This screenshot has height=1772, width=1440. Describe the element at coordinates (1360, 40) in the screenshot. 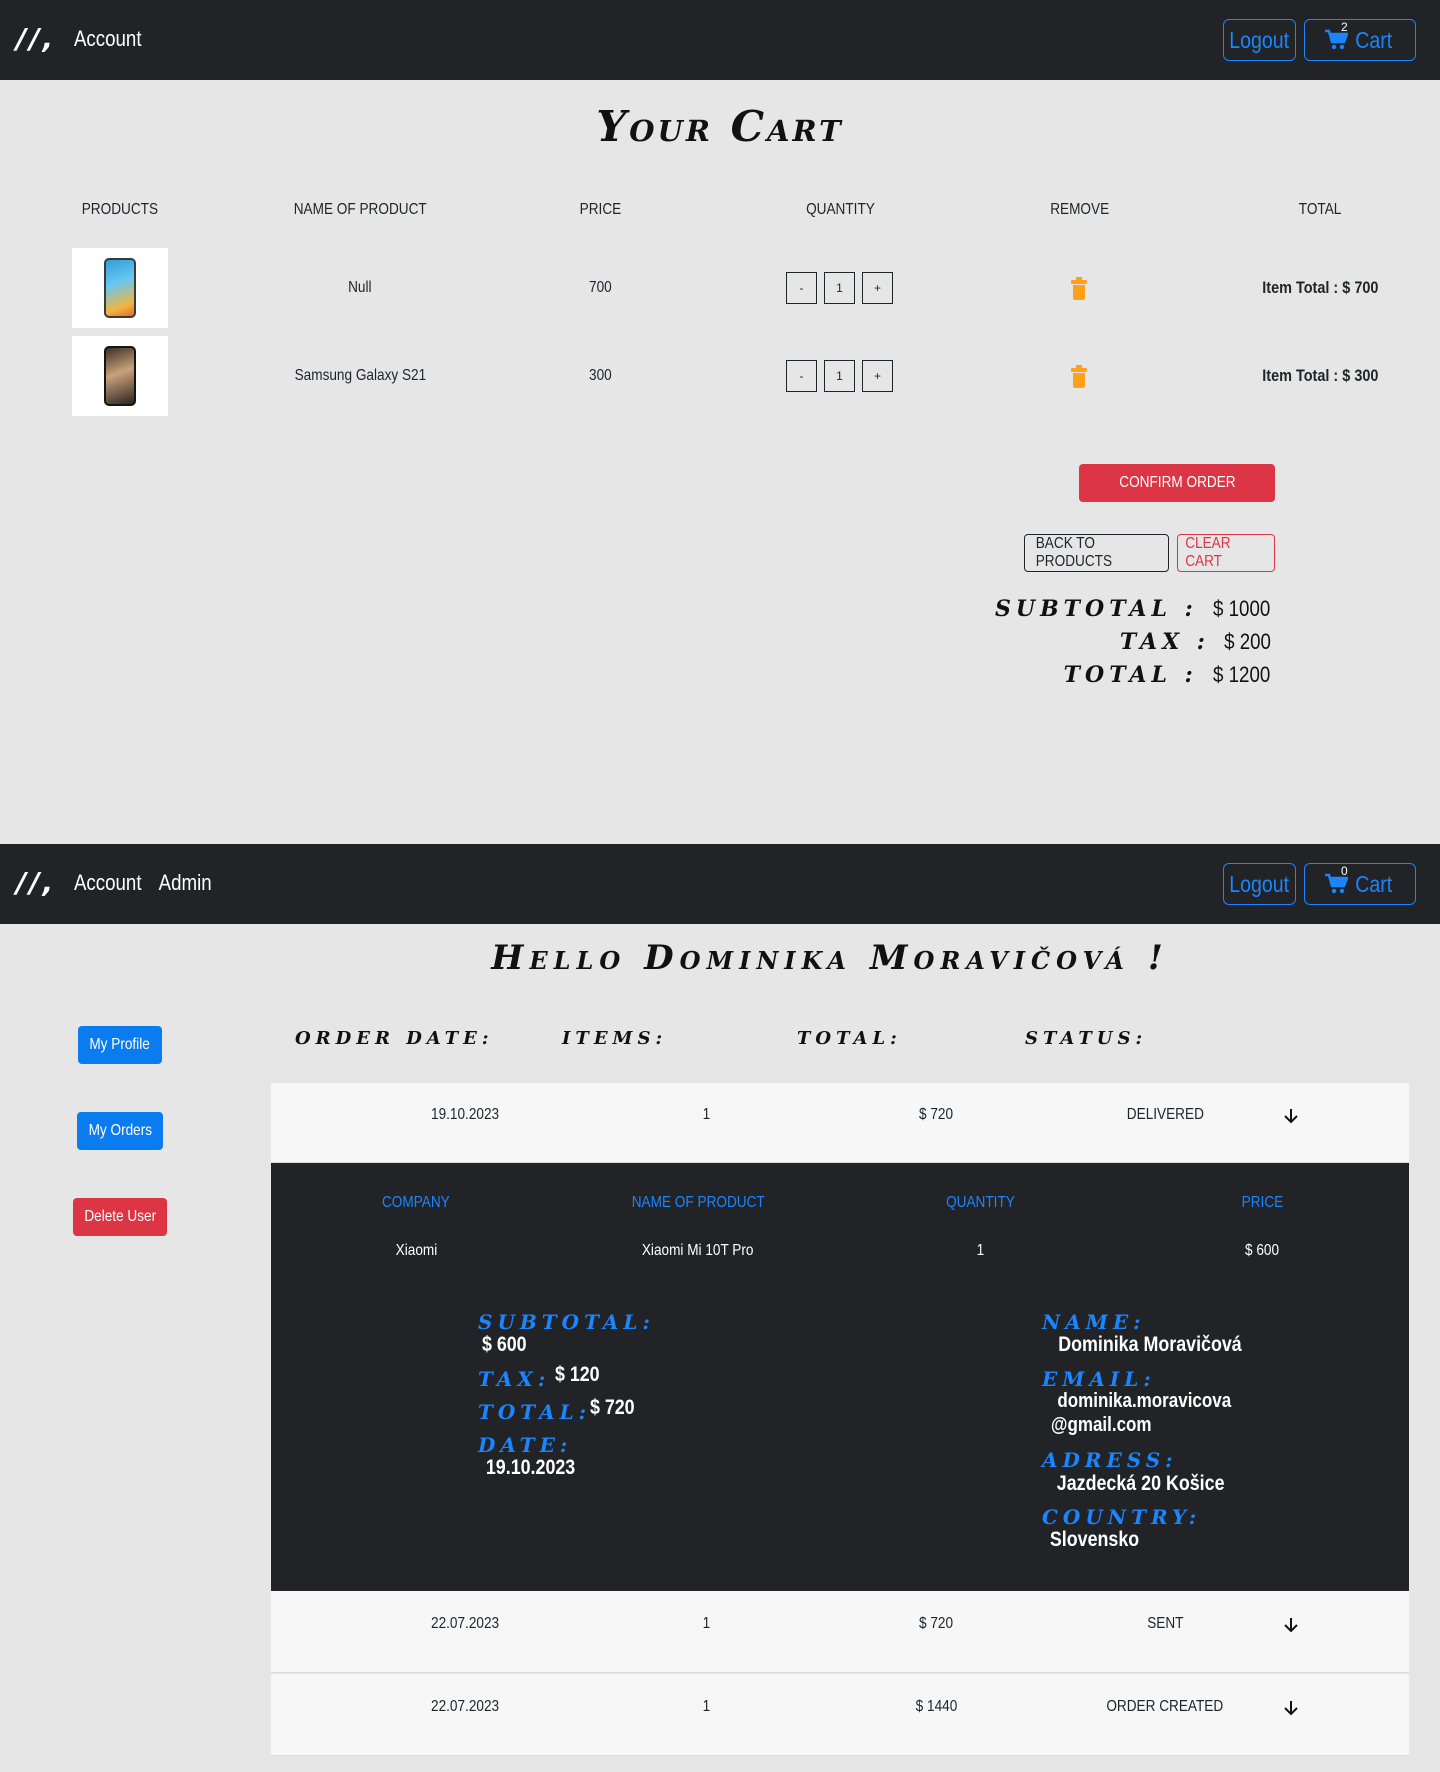

I see `cart-button: 2 Cart` at that location.